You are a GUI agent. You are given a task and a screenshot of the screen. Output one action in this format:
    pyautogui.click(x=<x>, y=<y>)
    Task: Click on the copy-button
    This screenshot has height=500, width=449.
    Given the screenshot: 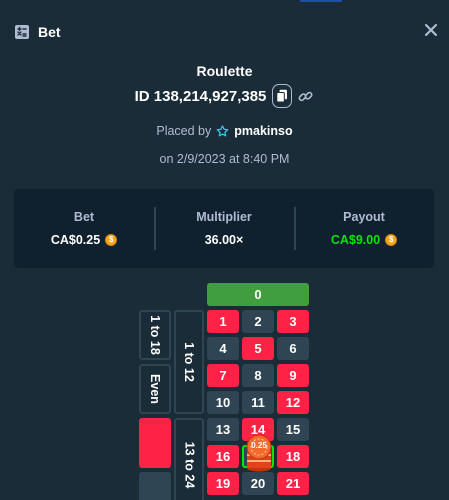 What is the action you would take?
    pyautogui.click(x=282, y=96)
    